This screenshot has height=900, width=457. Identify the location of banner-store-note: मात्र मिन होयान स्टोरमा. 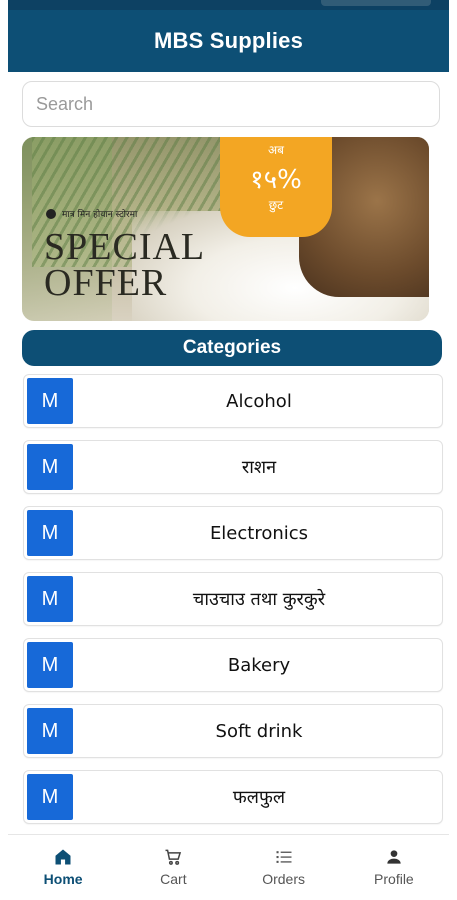
(91, 213).